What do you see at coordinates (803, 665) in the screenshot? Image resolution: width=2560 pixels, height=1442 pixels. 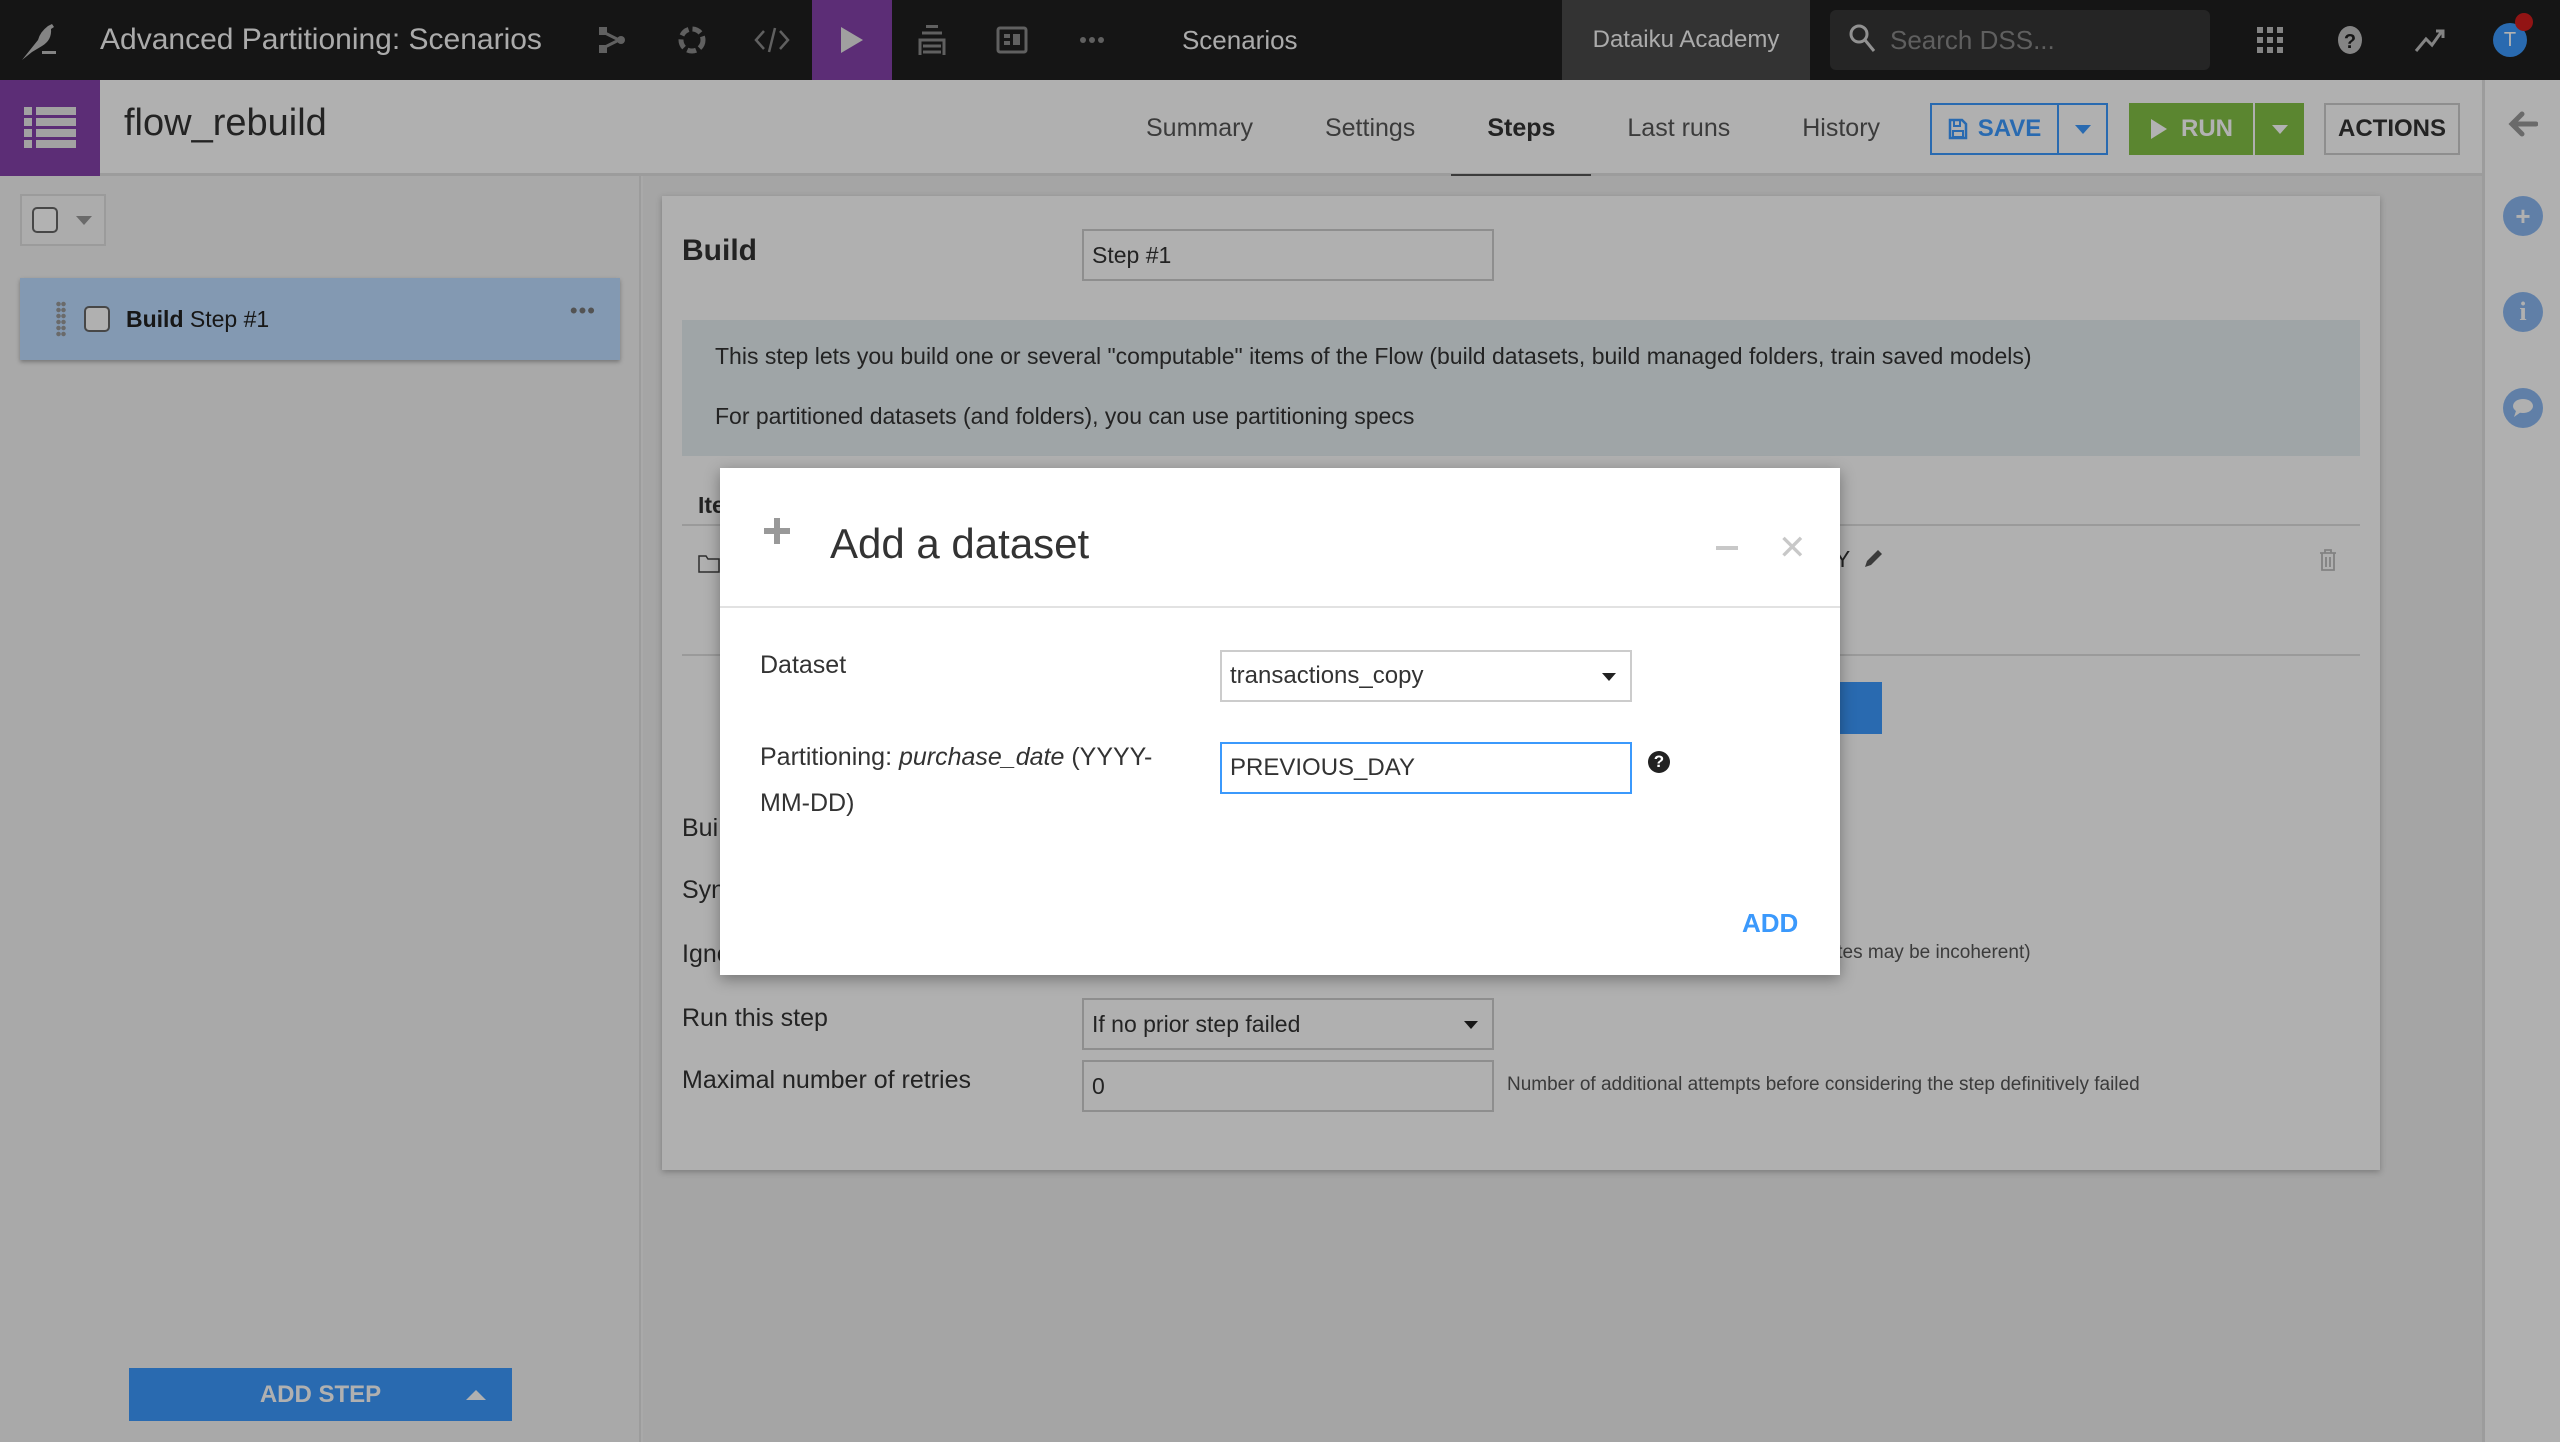 I see `dataset-label: Dataset` at bounding box center [803, 665].